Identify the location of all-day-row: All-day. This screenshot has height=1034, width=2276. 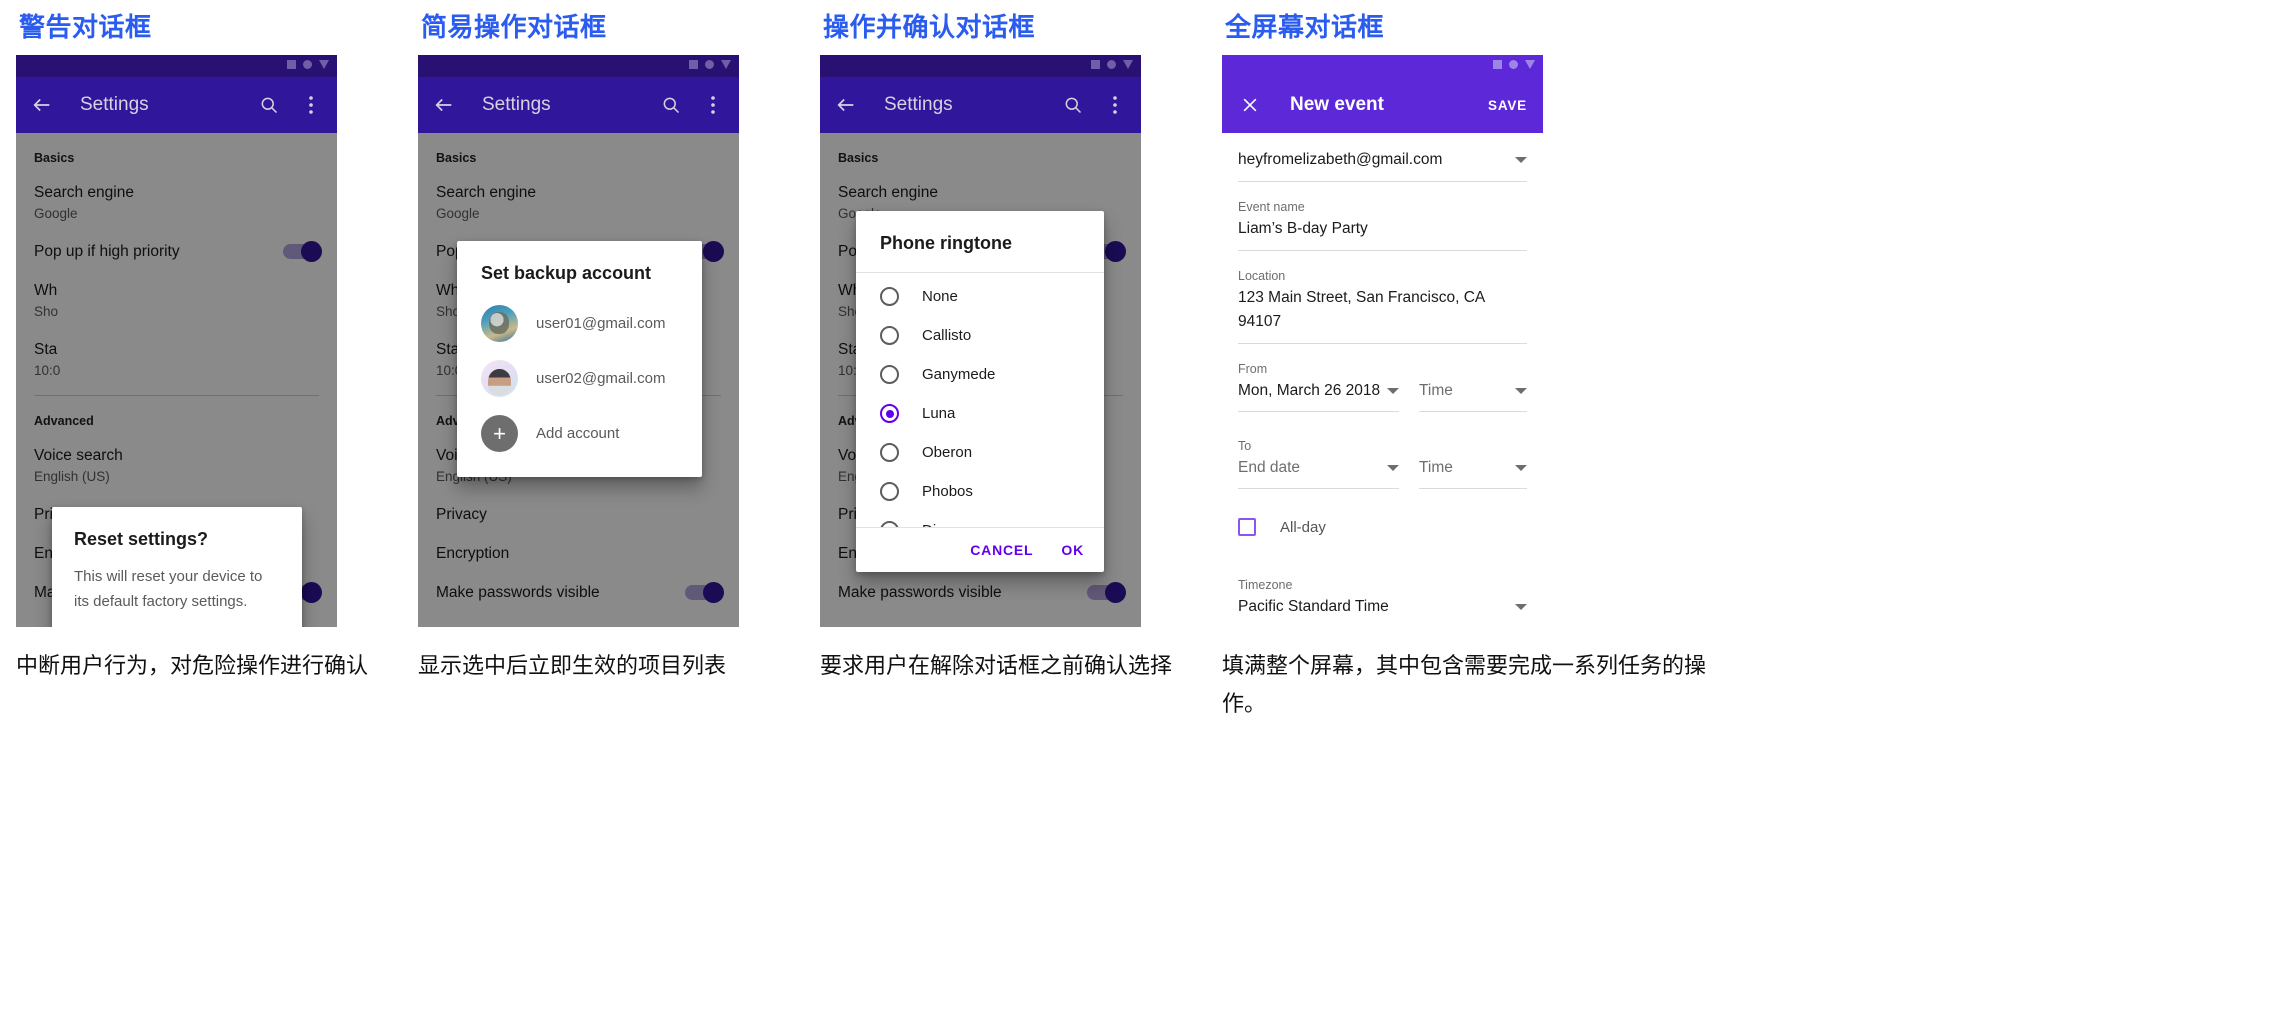
(1382, 529).